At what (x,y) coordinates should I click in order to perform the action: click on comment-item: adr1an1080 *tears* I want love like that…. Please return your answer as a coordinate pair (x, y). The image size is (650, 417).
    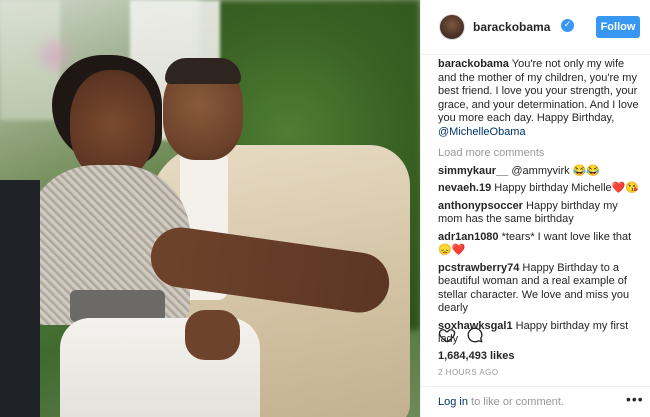
    Looking at the image, I should click on (540, 244).